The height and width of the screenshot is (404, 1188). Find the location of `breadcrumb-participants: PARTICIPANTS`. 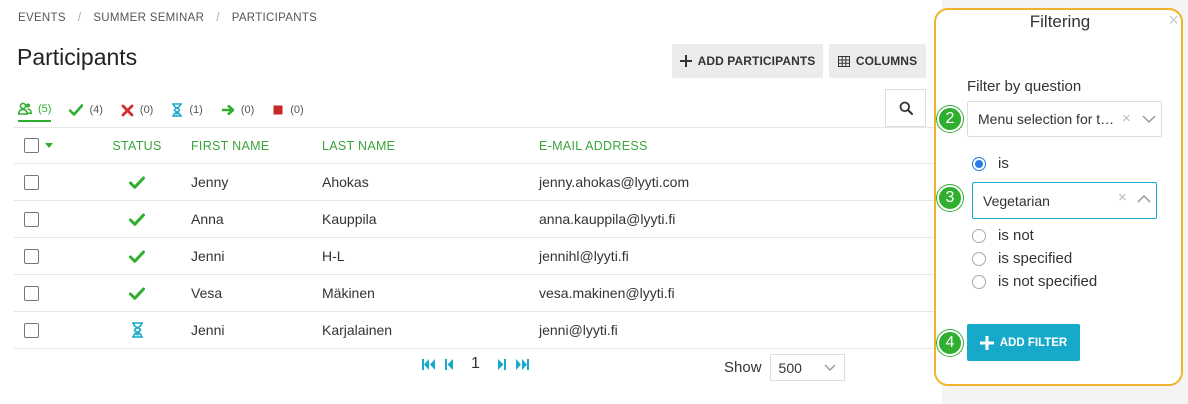

breadcrumb-participants: PARTICIPANTS is located at coordinates (274, 18).